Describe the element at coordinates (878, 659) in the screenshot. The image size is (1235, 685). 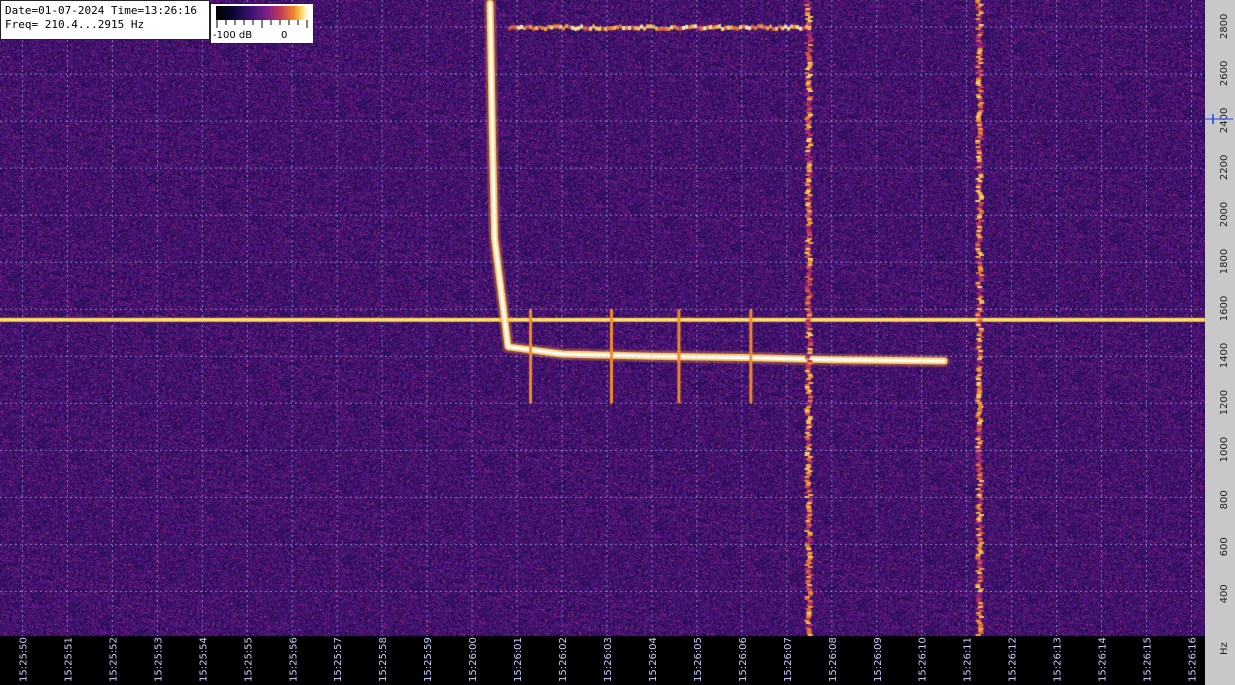
I see `x-tick-label: 15:26:09` at that location.